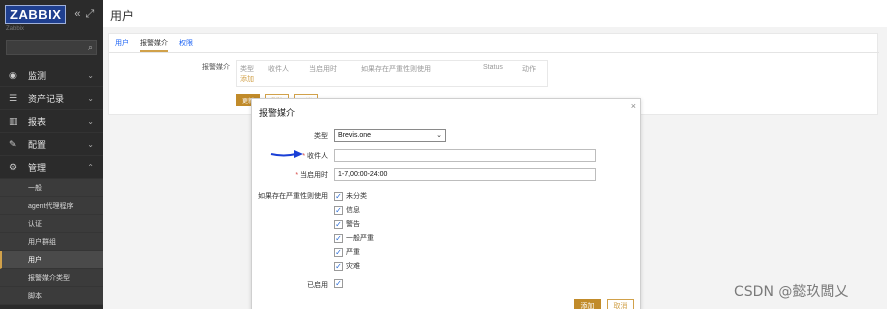  I want to click on server-name: Zabbix, so click(15, 29).